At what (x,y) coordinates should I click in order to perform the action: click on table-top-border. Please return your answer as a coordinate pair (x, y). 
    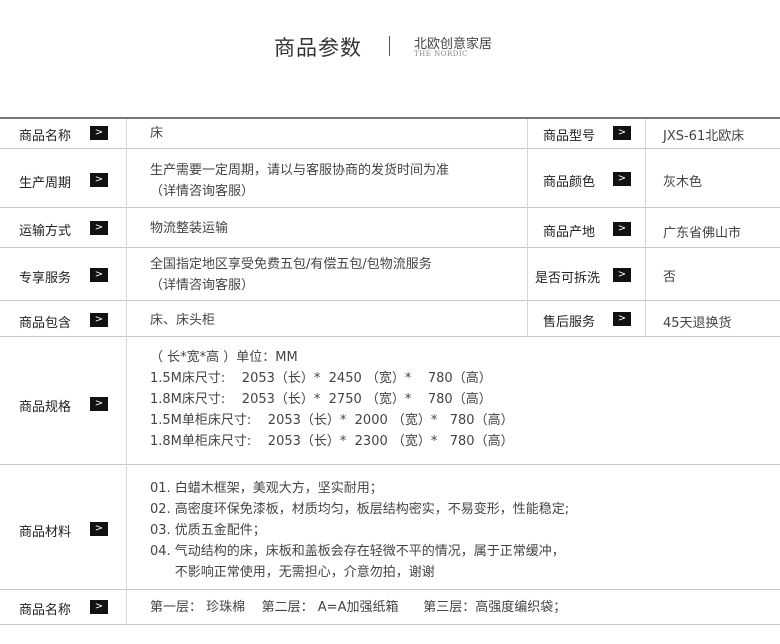
    Looking at the image, I should click on (390, 118).